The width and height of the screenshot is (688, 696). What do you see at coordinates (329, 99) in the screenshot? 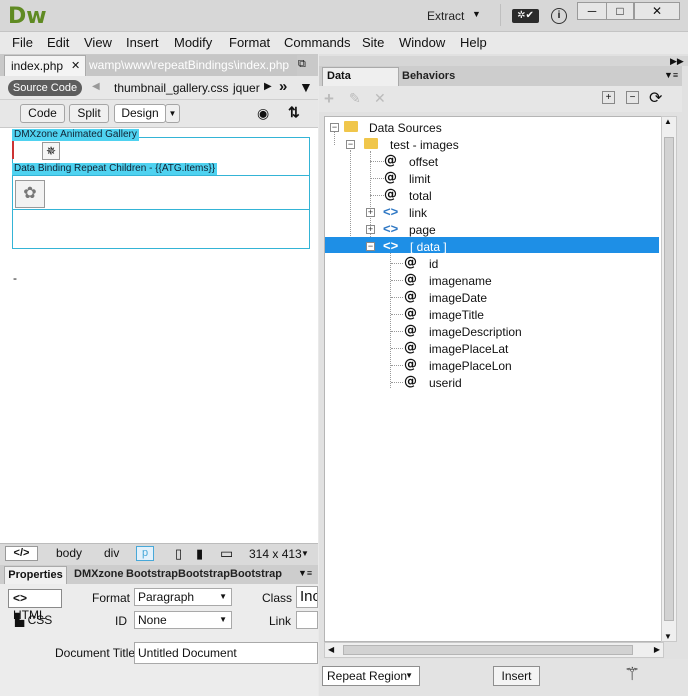
I see `add-icon: +` at bounding box center [329, 99].